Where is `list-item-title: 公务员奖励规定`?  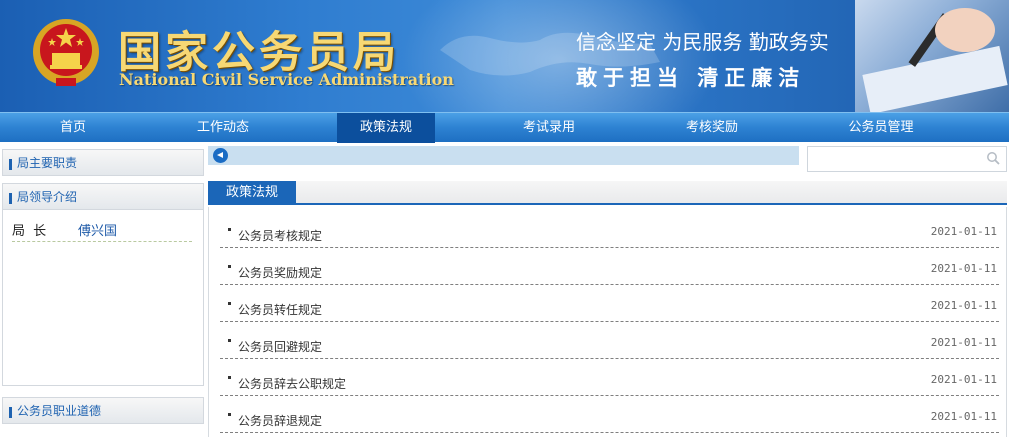 list-item-title: 公务员奖励规定 is located at coordinates (280, 272).